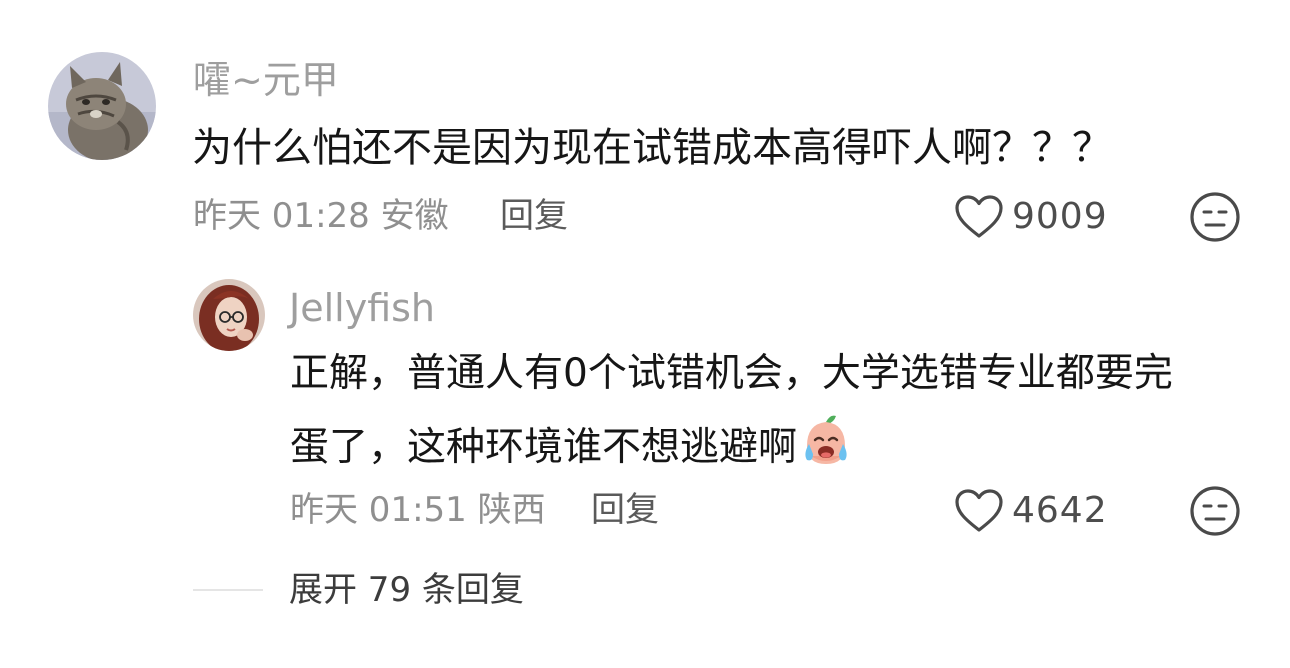 The image size is (1290, 668). Describe the element at coordinates (266, 80) in the screenshot. I see `username: 嚯~元甲` at that location.